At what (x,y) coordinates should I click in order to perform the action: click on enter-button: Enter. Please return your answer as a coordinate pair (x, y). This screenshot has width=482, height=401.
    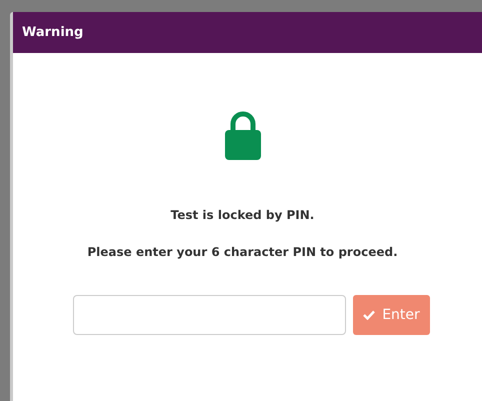
    Looking at the image, I should click on (391, 315).